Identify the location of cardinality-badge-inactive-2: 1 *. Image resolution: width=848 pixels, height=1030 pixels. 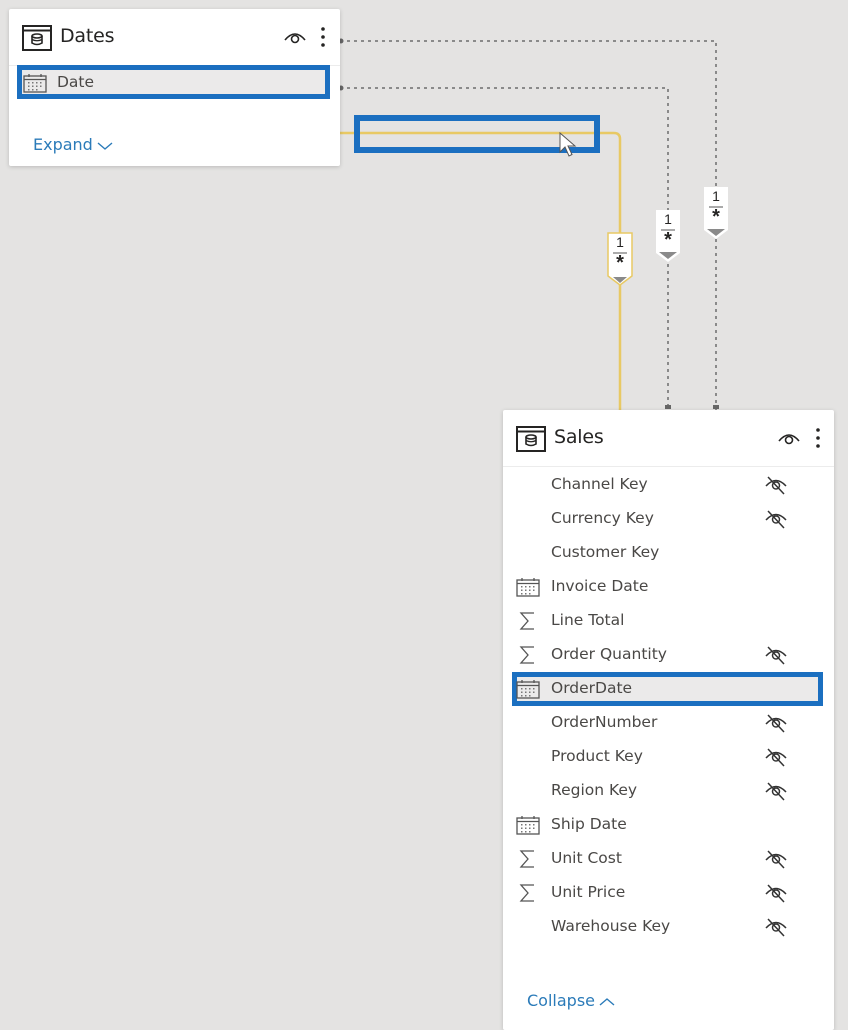
(716, 212).